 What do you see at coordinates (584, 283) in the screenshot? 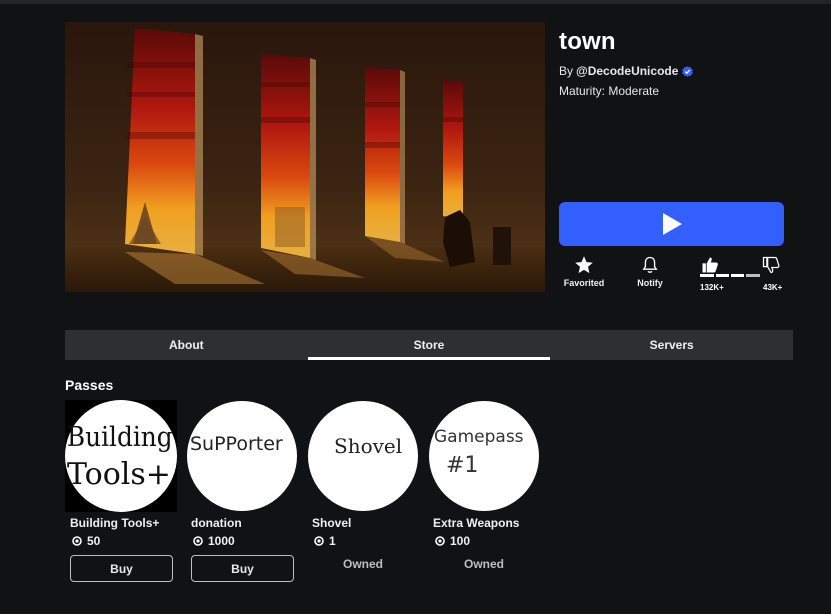
I see `favorite-label: Favorited` at bounding box center [584, 283].